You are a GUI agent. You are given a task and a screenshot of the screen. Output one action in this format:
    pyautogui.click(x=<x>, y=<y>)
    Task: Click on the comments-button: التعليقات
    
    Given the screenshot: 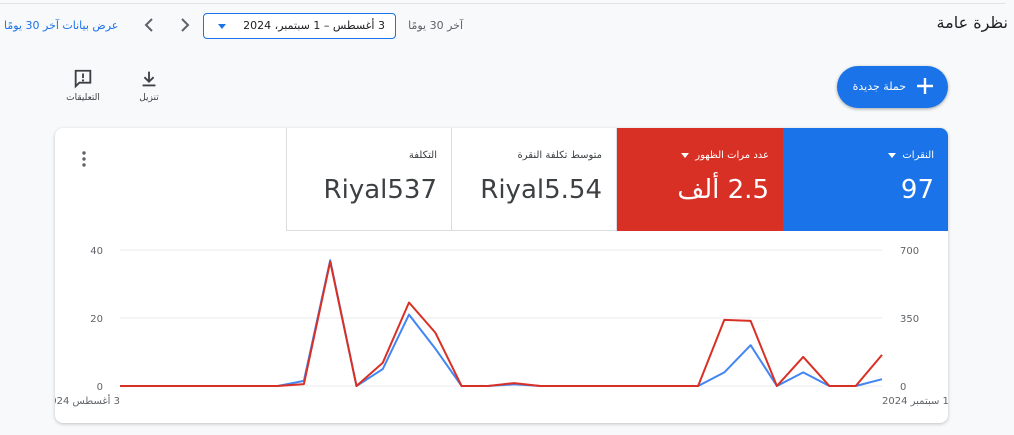 What is the action you would take?
    pyautogui.click(x=83, y=85)
    